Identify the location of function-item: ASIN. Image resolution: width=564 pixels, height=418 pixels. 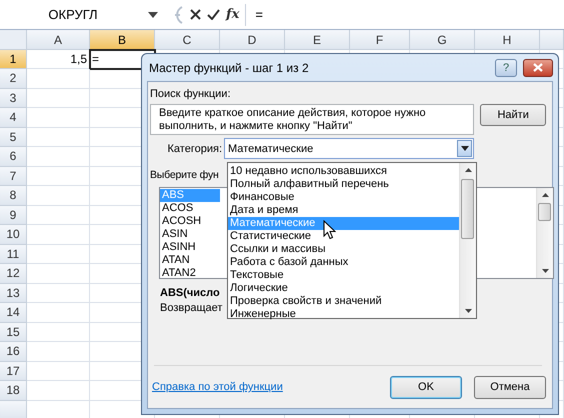
(190, 234).